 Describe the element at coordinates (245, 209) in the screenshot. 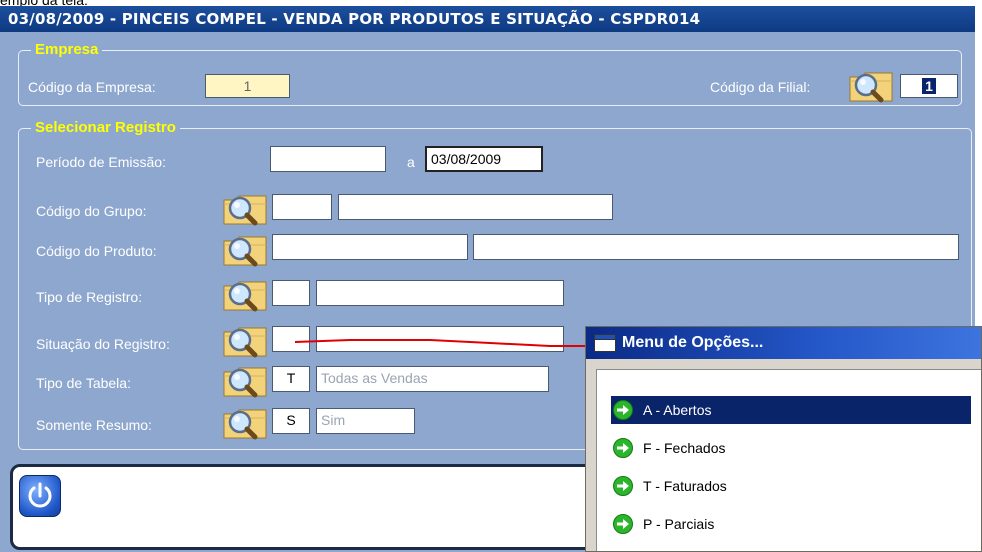

I see `grupo-lookup-icon` at that location.